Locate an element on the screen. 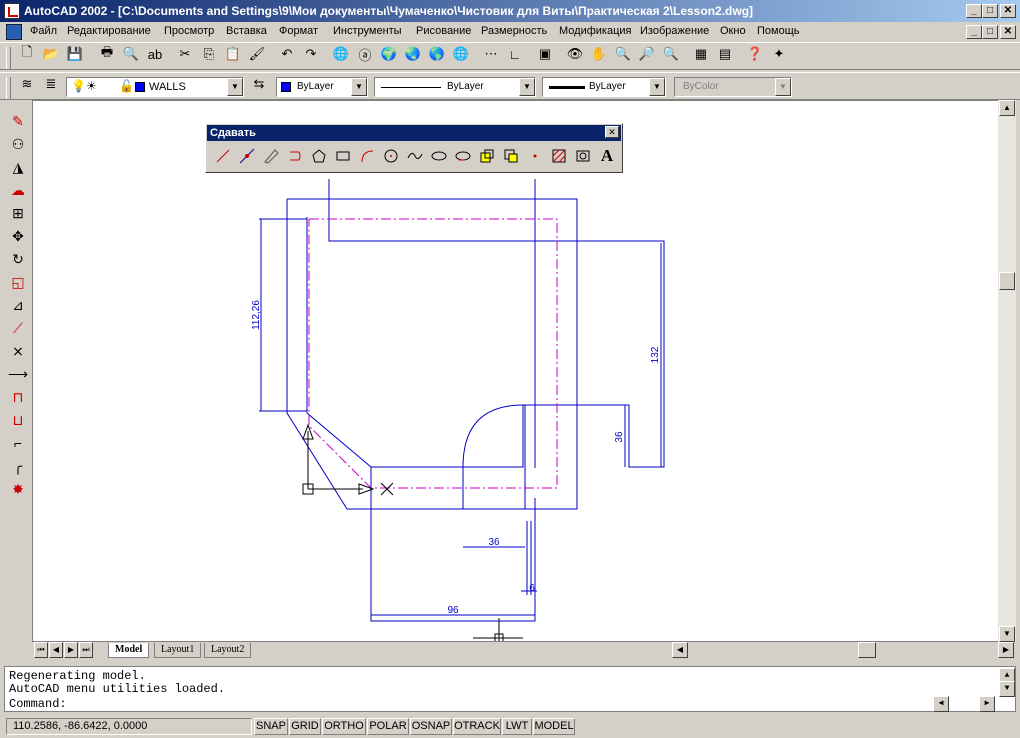 This screenshot has height=738, width=1020. extend-icon: ⟶ is located at coordinates (18, 374).